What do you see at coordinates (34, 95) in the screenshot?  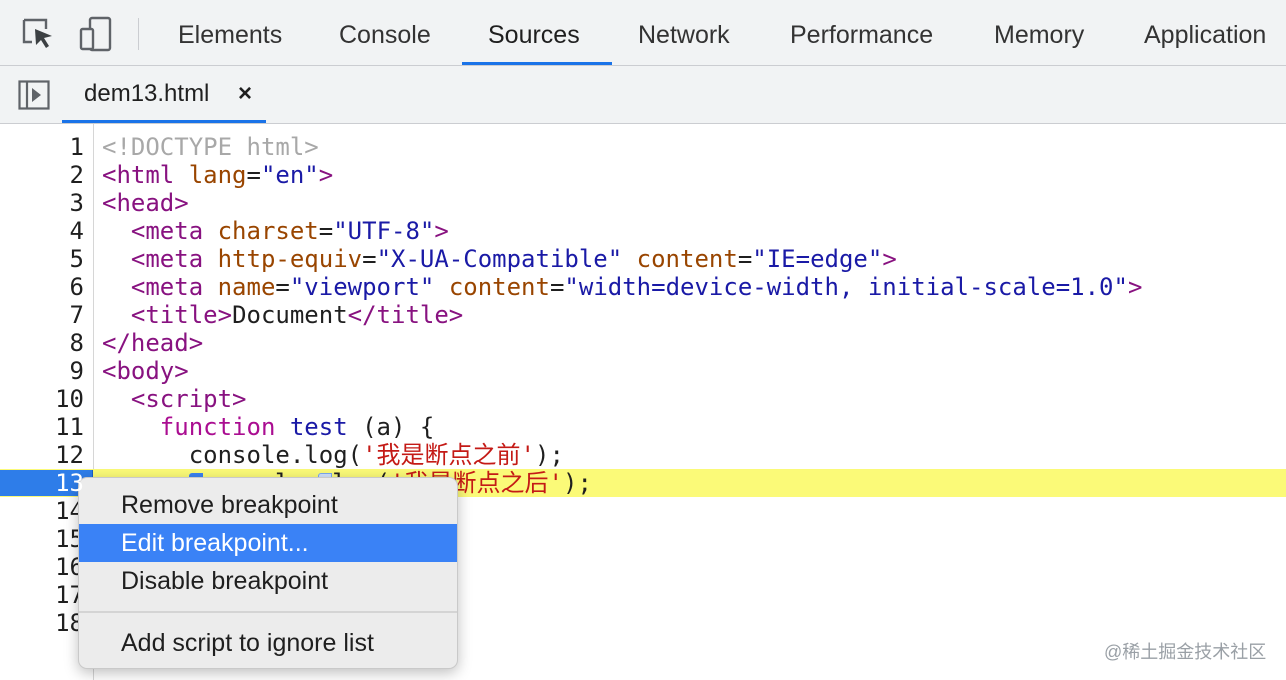 I see `navigator-toggle-icon` at bounding box center [34, 95].